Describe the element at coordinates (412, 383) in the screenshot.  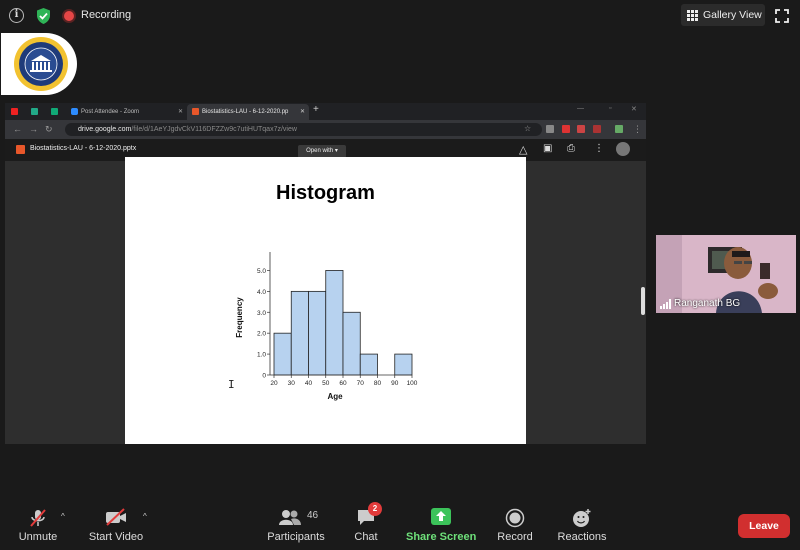
I see `x-tick-label: 100` at that location.